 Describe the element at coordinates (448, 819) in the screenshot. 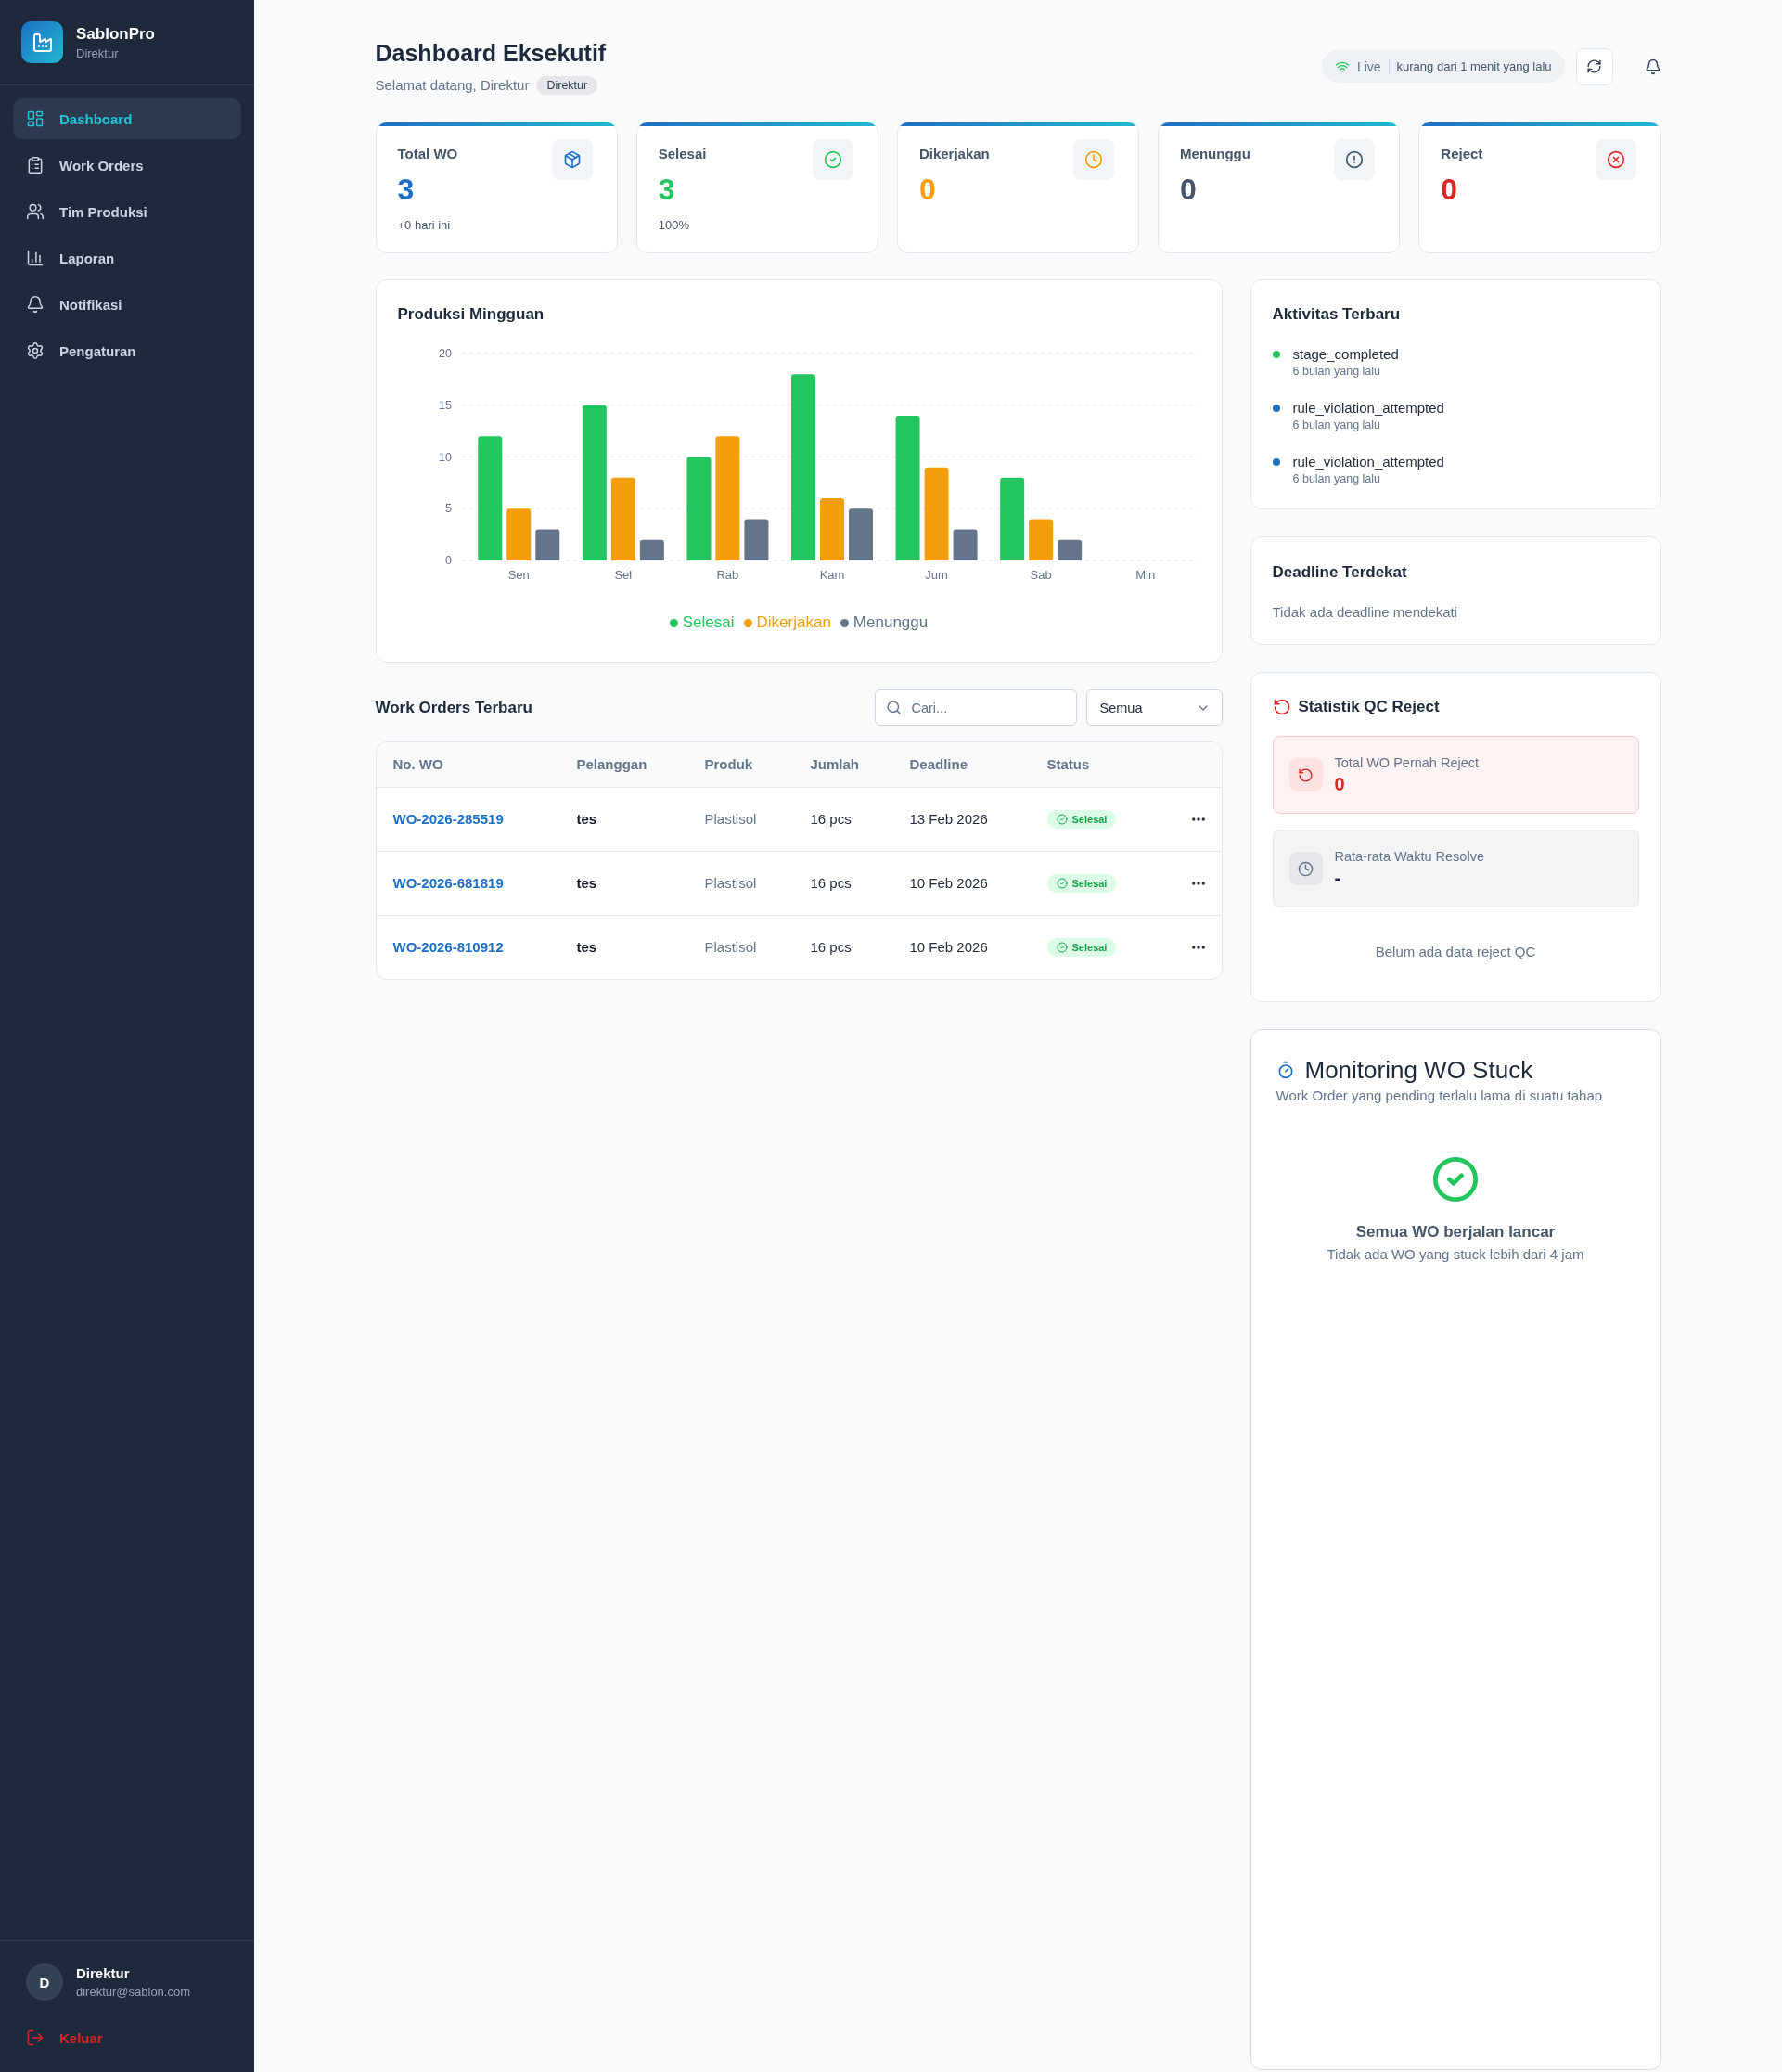

I see `work-order-link: WO-2026-285519` at that location.